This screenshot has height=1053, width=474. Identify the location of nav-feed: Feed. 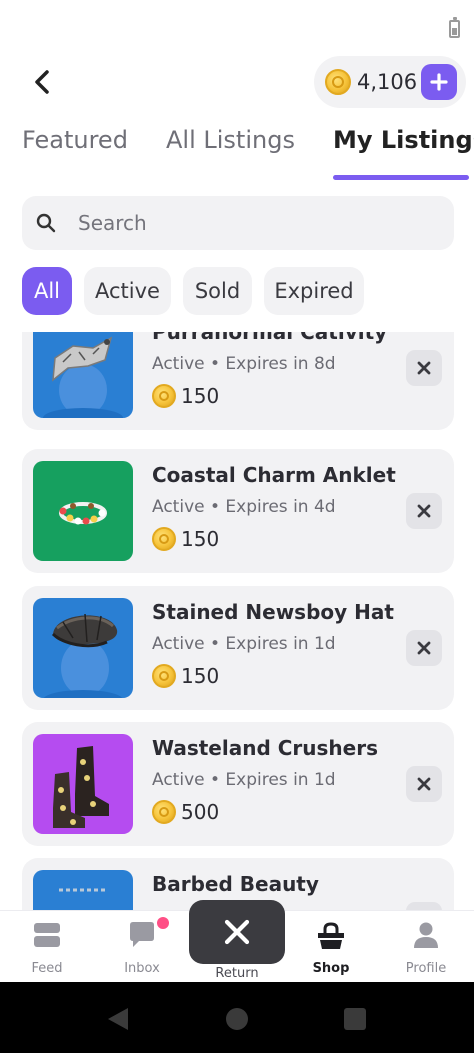
(47, 947).